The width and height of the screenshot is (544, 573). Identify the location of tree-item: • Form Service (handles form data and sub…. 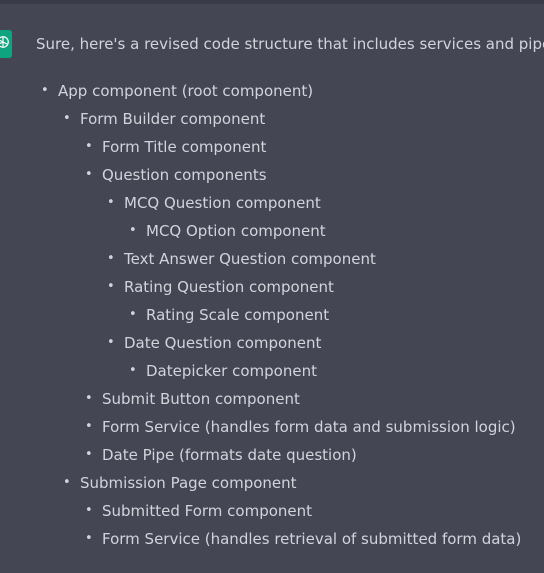
(272, 429).